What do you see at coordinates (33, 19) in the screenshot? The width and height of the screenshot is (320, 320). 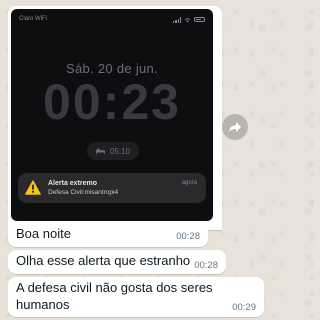 I see `carrier-label: Claro WiFi` at bounding box center [33, 19].